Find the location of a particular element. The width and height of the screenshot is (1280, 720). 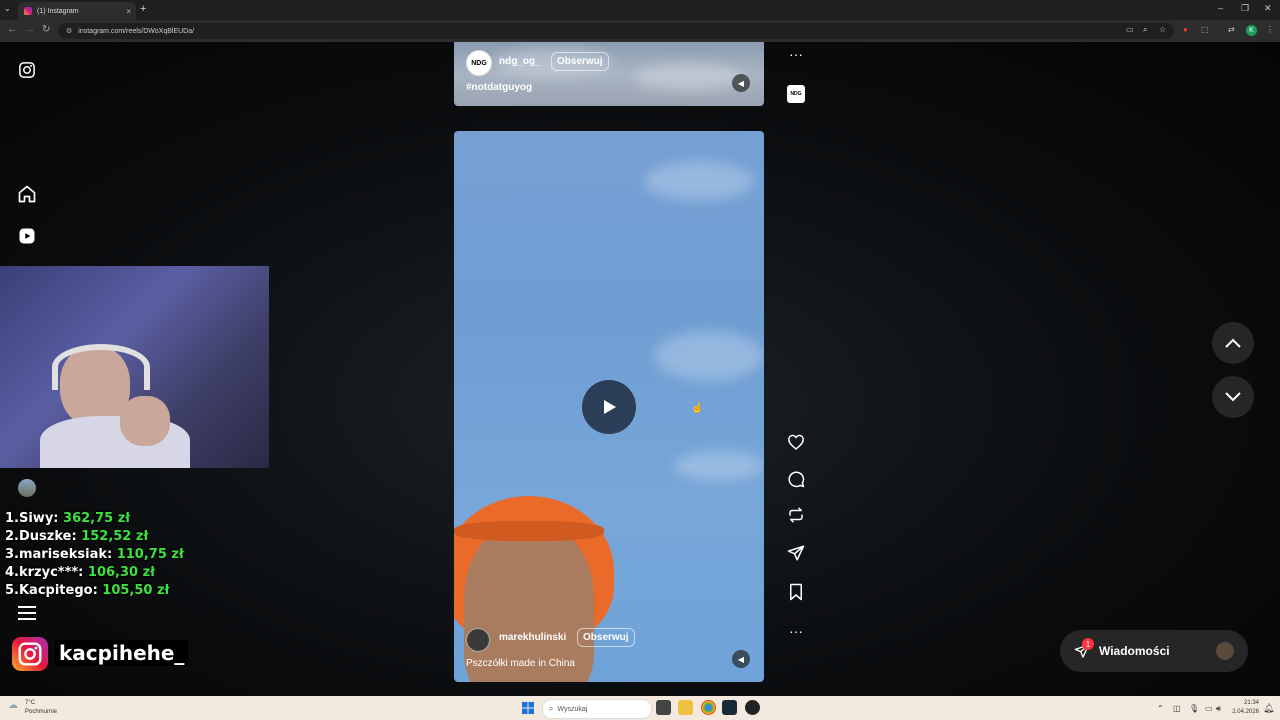

reload-icon: ↻ is located at coordinates (46, 29).